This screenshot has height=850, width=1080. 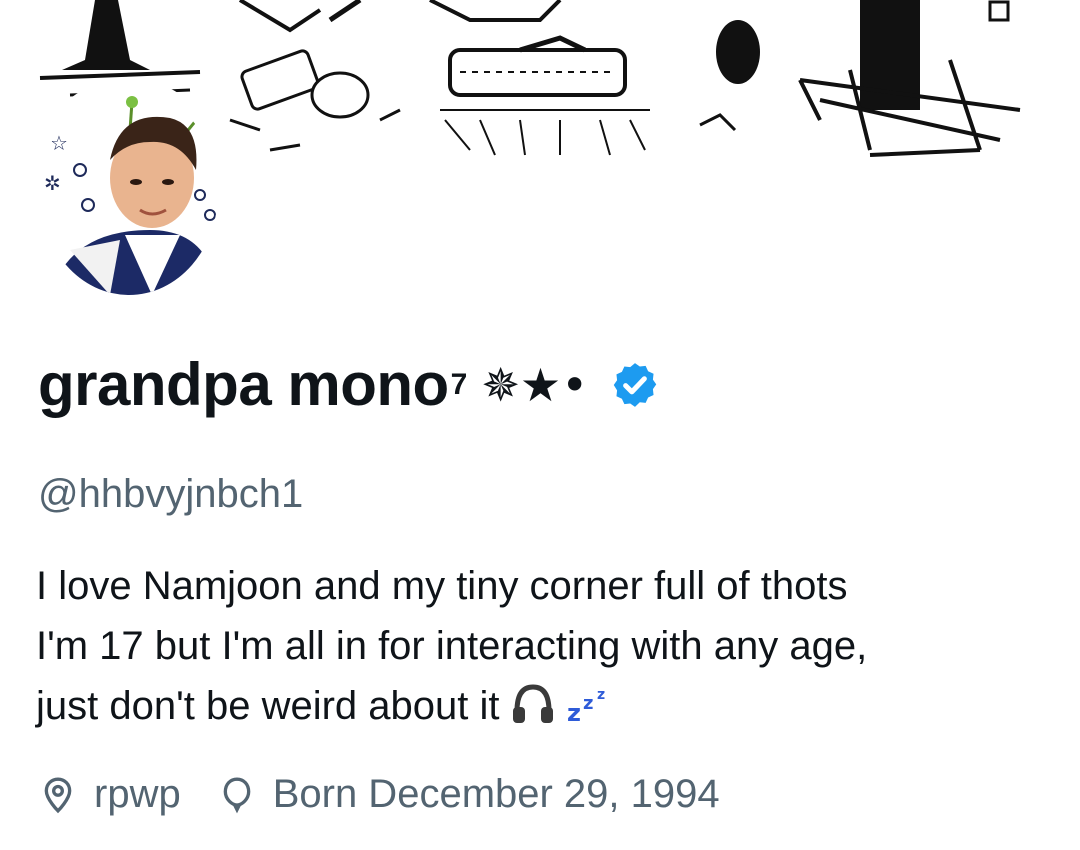 What do you see at coordinates (171, 494) in the screenshot?
I see `username-handle: @hhbvyjnbch1` at bounding box center [171, 494].